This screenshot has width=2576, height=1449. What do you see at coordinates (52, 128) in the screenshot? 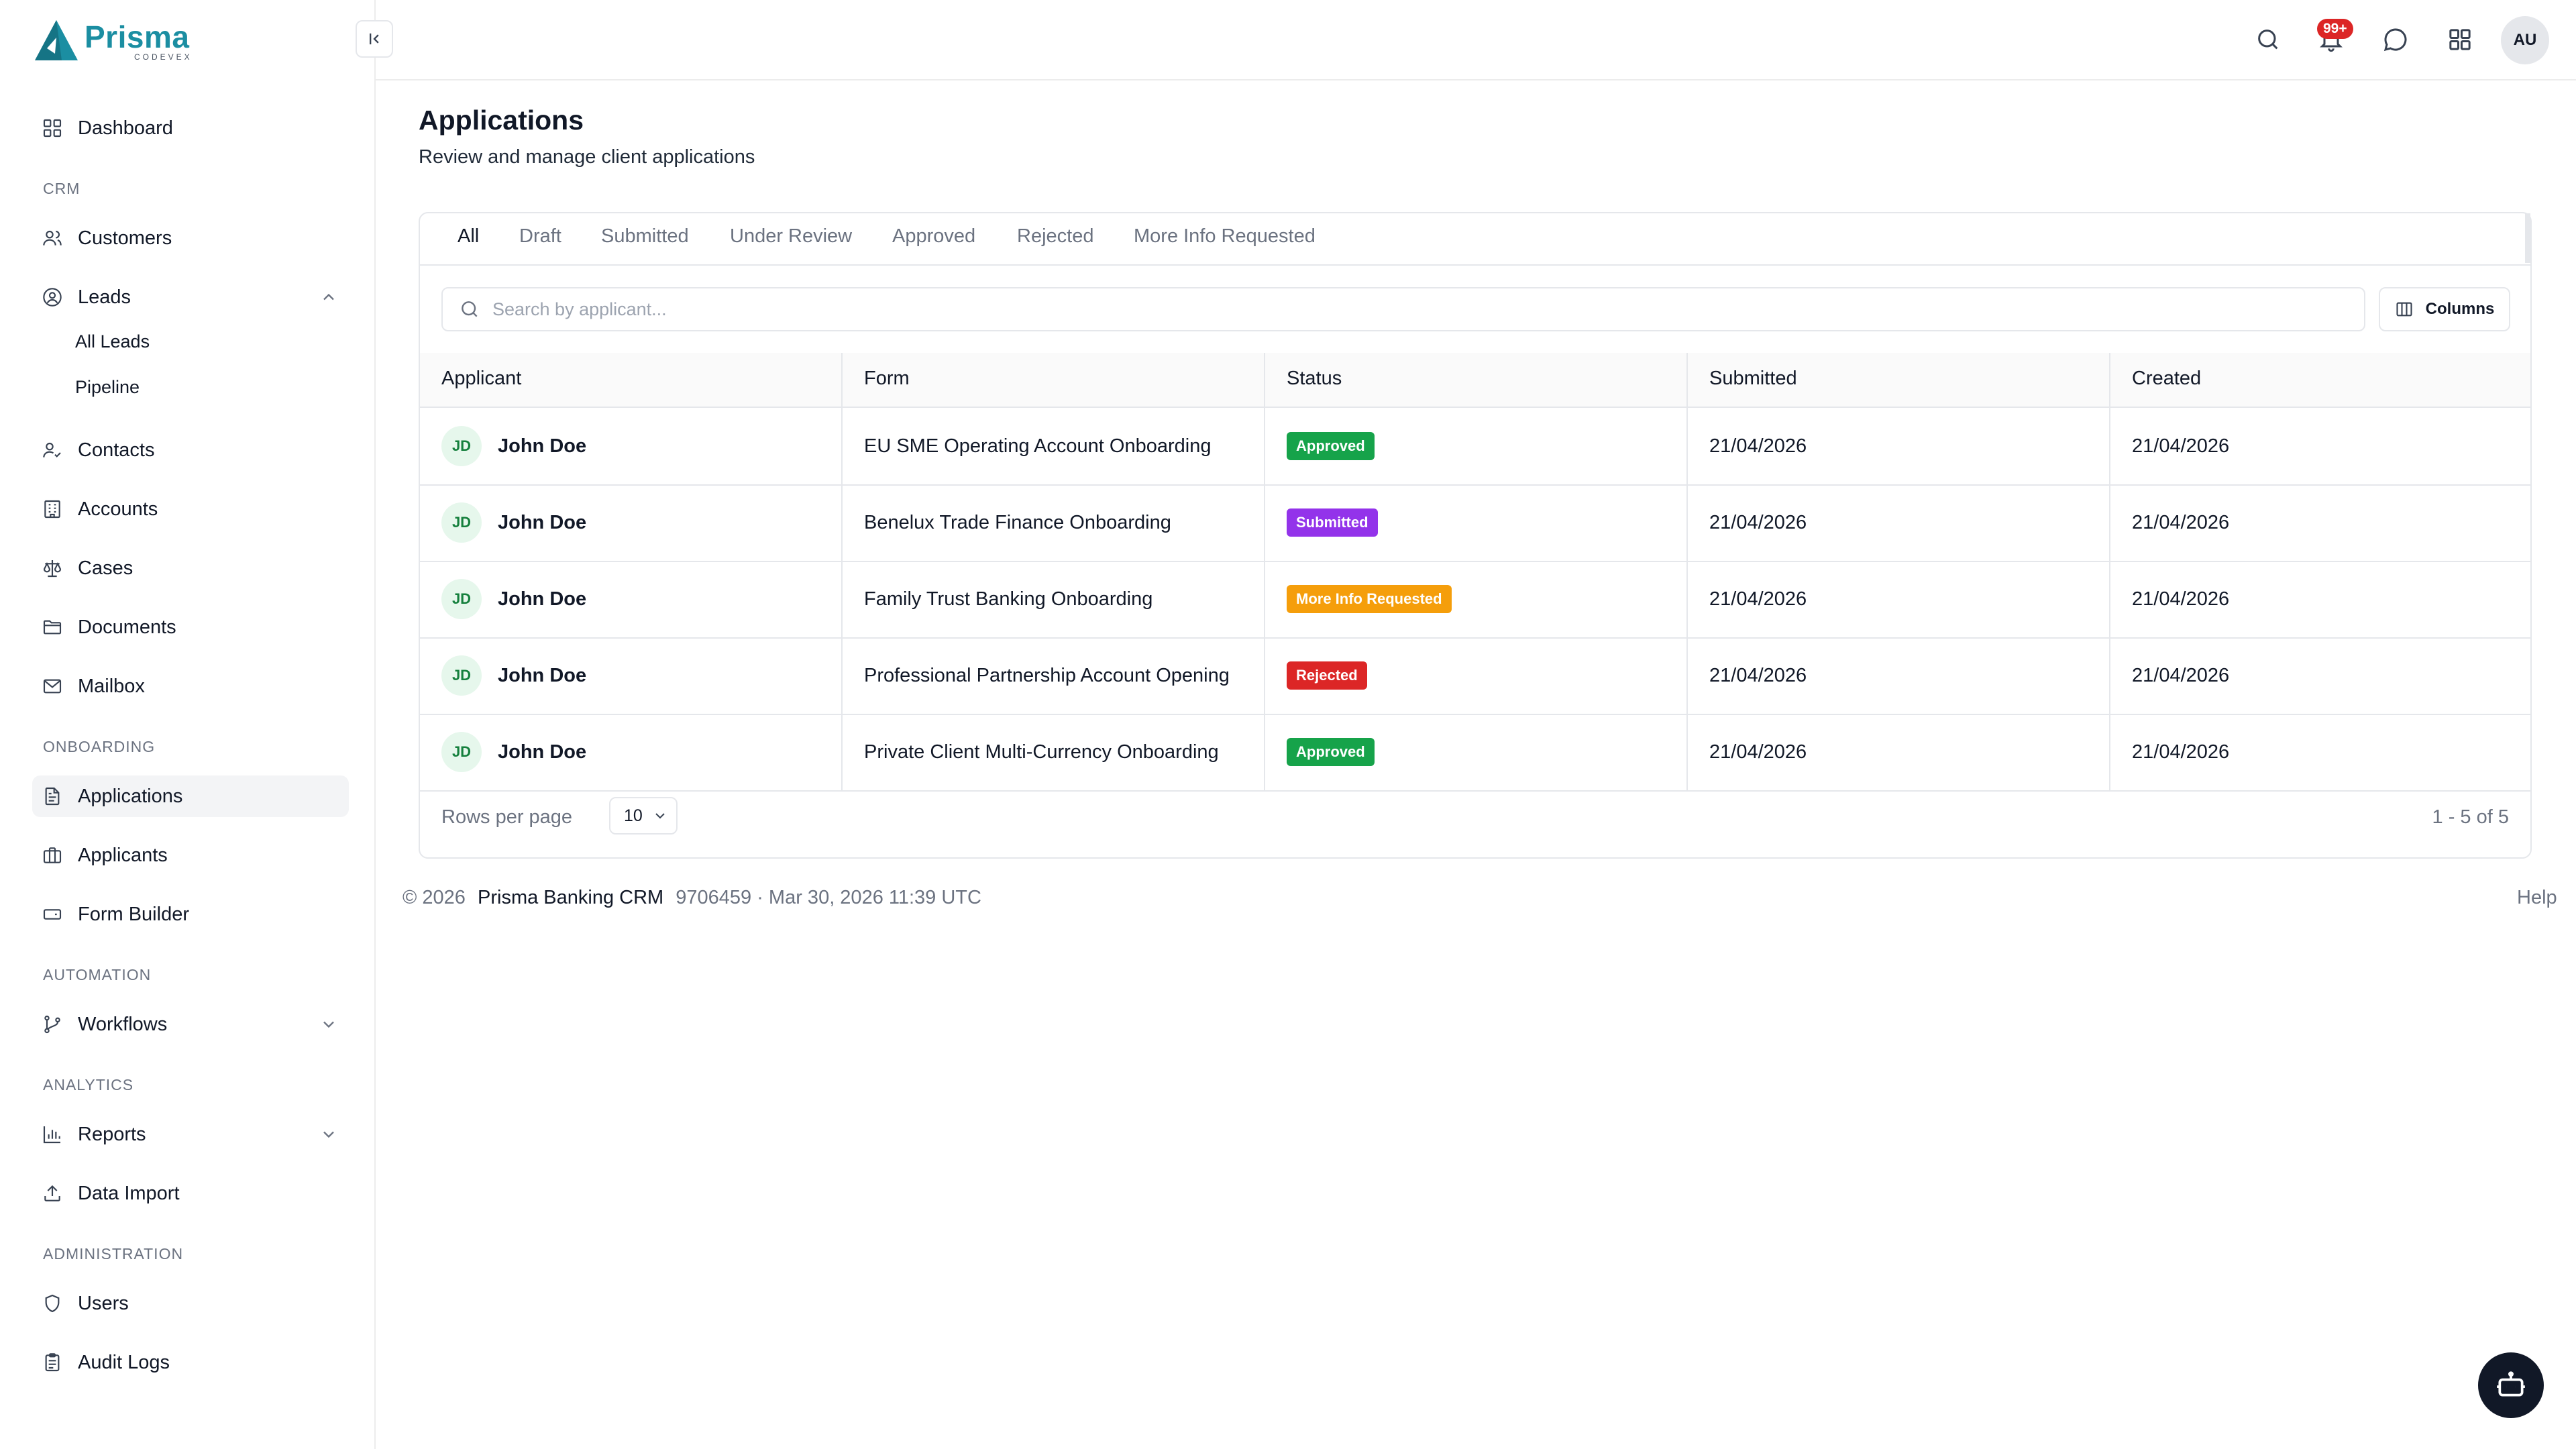
I see `dashboard-icon` at bounding box center [52, 128].